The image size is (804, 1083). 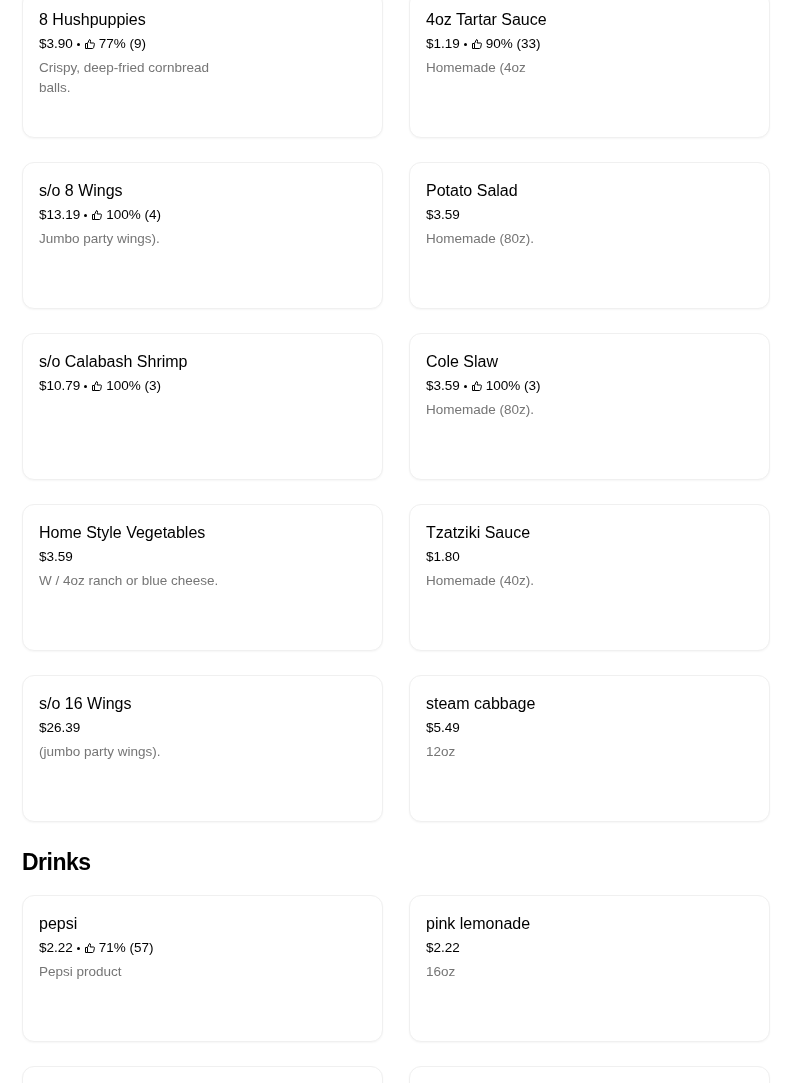 I want to click on item-name: Cole Slaw, so click(x=463, y=362).